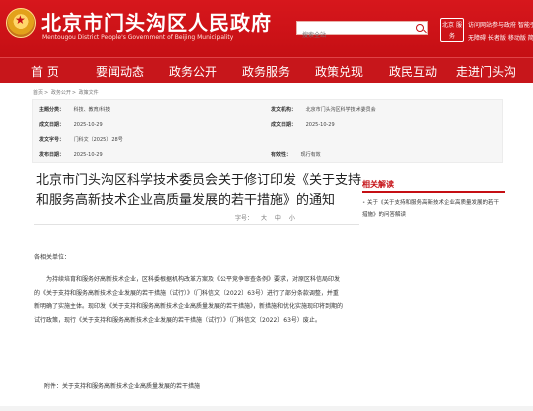 The image size is (533, 411). Describe the element at coordinates (268, 217) in the screenshot. I see `font-size-toolbar: 字号： 大 中 小` at that location.